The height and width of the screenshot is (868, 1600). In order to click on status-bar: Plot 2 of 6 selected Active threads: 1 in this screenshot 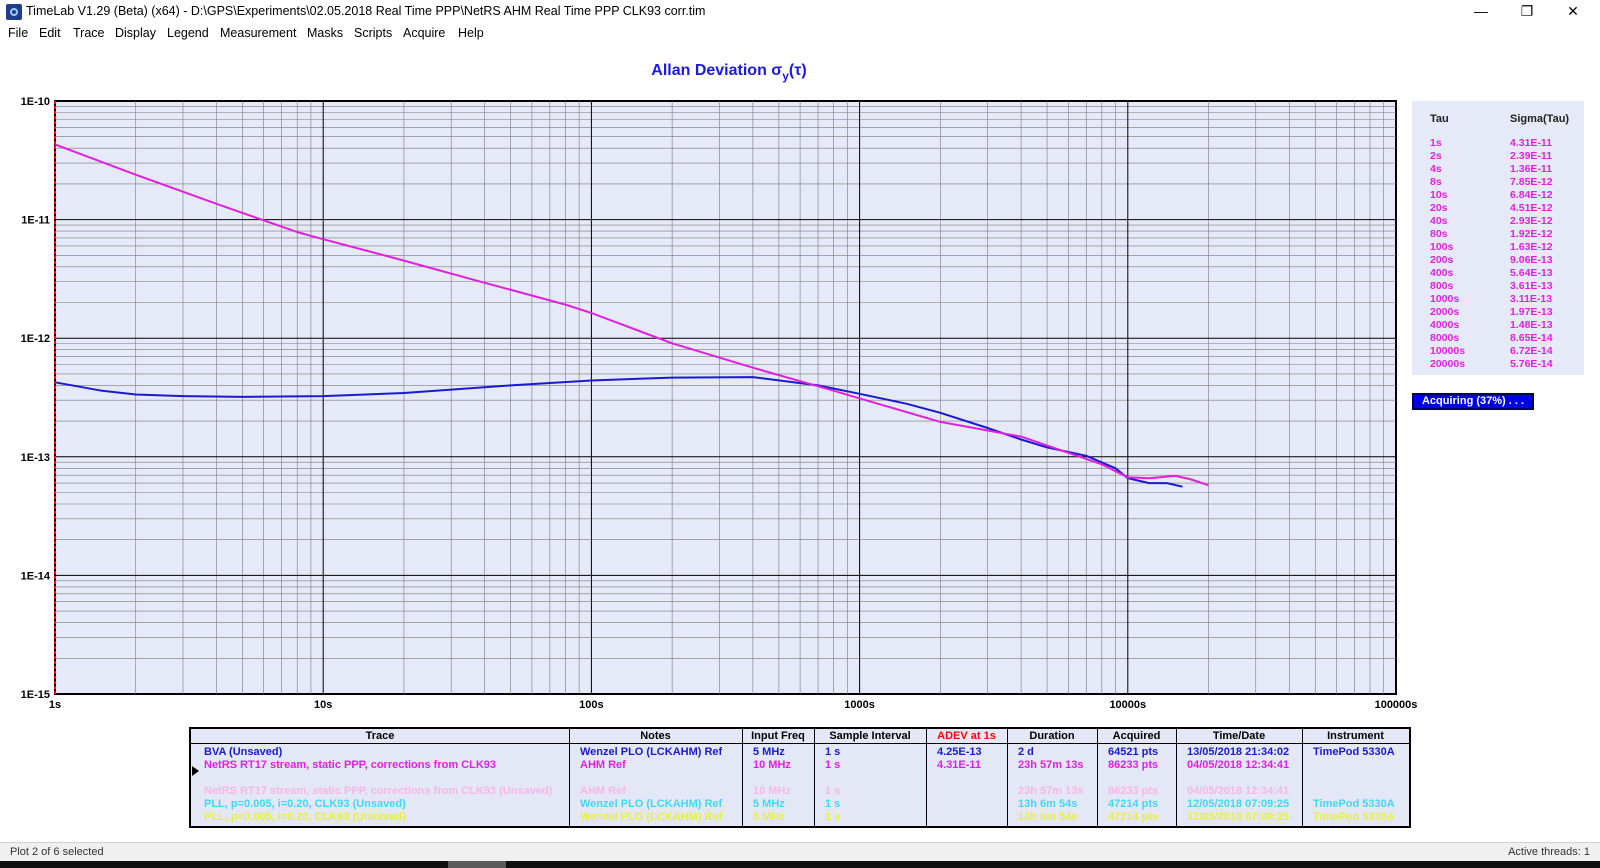, I will do `click(800, 851)`.